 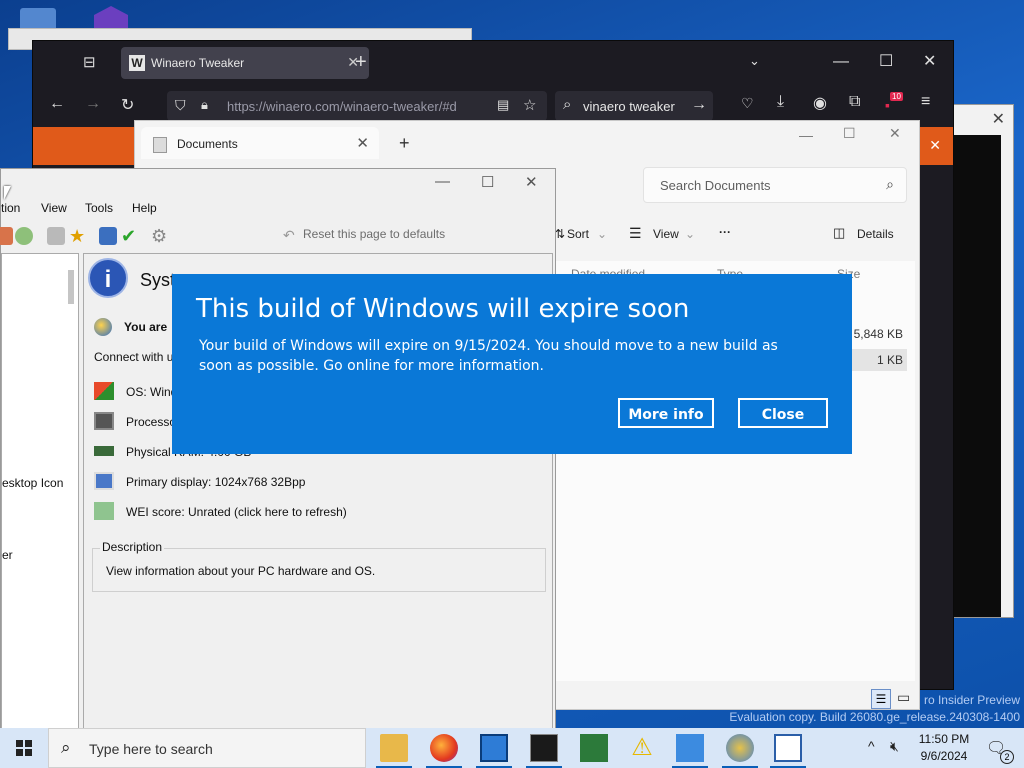 I want to click on forward-icon: →, so click(x=93, y=104).